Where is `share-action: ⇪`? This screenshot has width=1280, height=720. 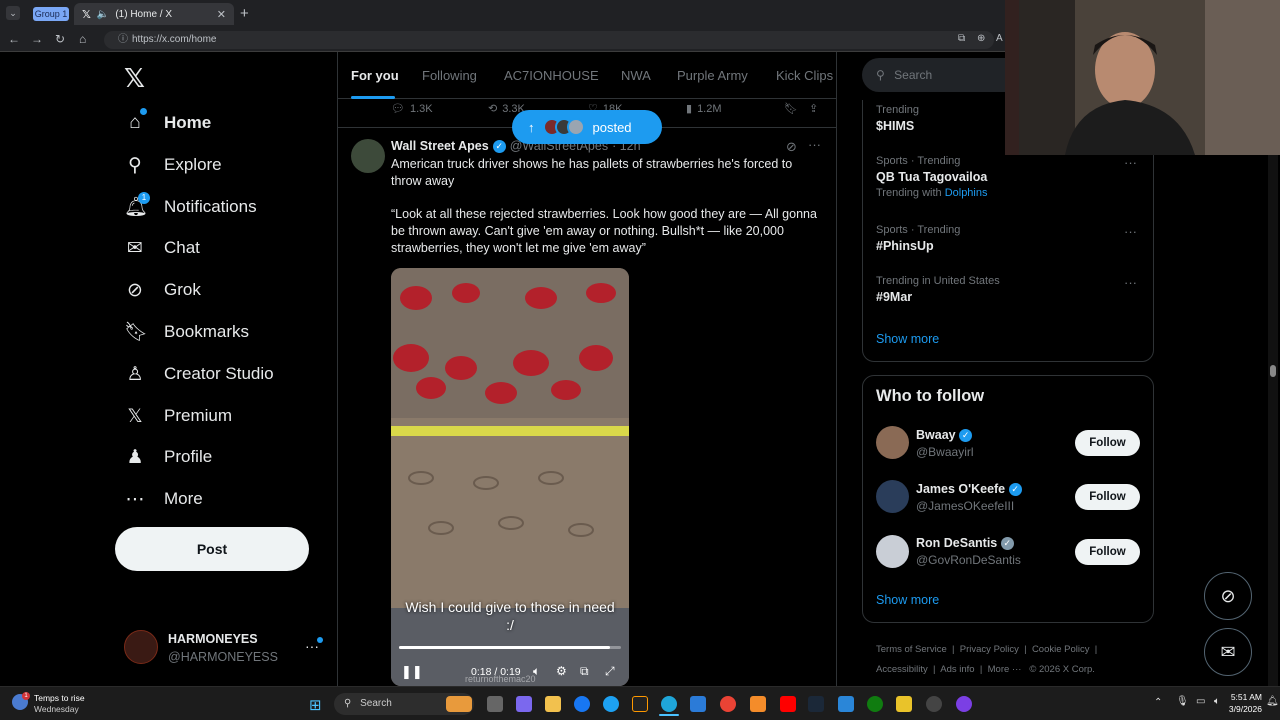 share-action: ⇪ is located at coordinates (813, 108).